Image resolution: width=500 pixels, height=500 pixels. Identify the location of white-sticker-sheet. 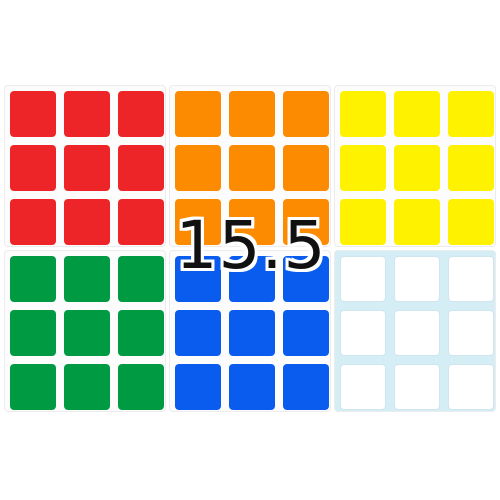
(415, 331).